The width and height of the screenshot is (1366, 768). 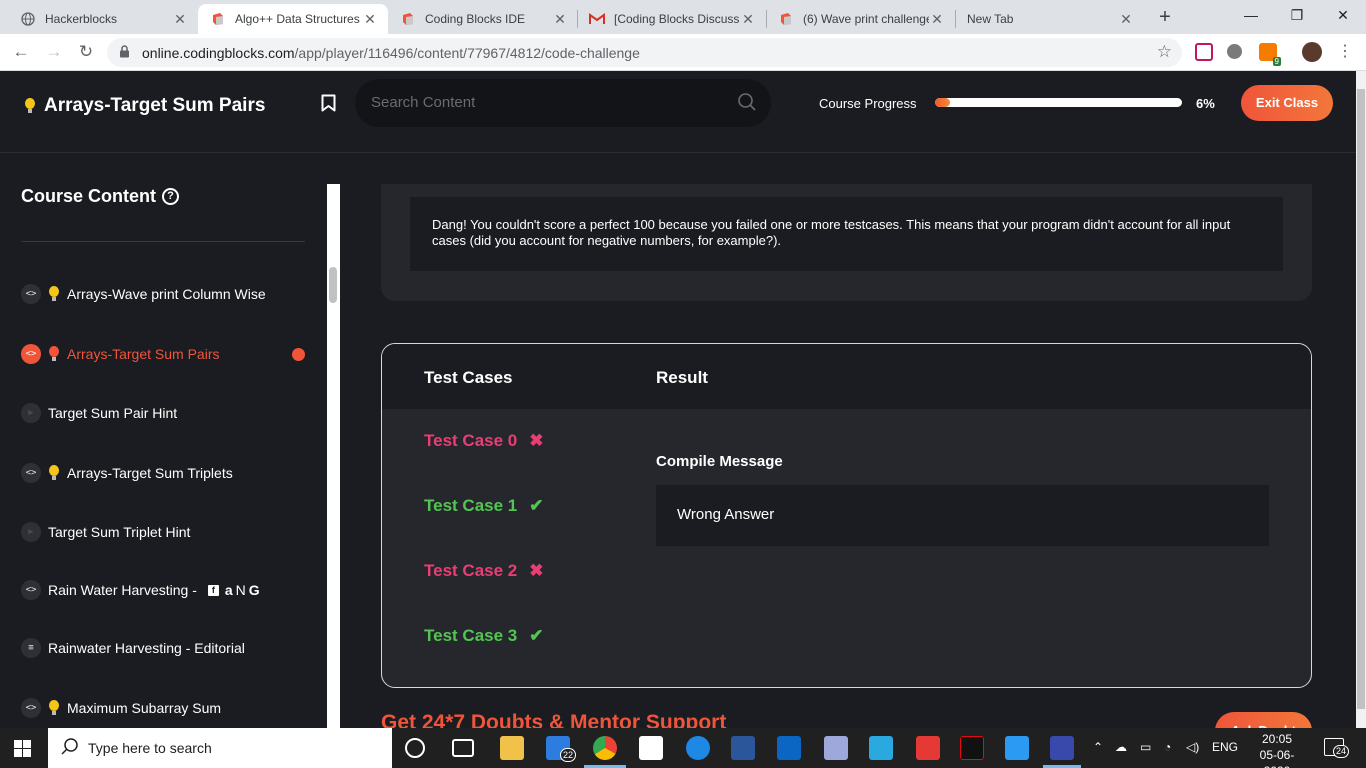 What do you see at coordinates (240, 590) in the screenshot?
I see `netflix-icon: N` at bounding box center [240, 590].